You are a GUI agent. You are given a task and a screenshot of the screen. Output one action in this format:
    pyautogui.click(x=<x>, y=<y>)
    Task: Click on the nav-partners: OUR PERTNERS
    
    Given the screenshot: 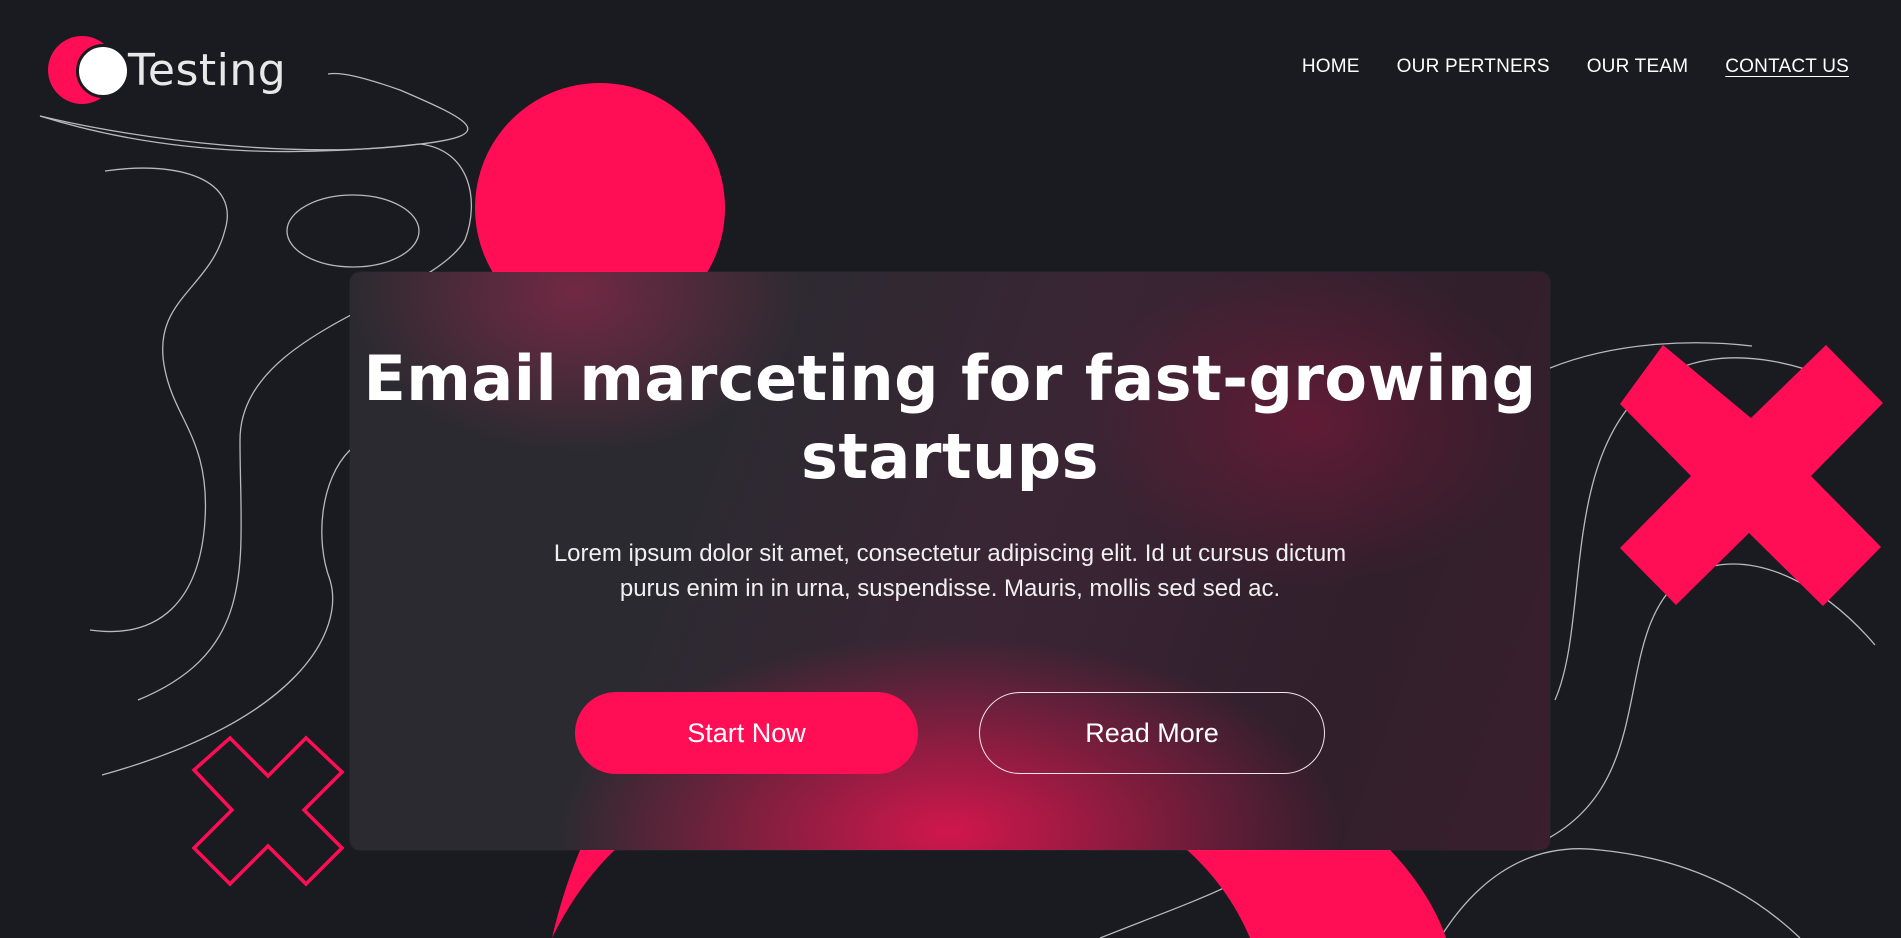 What is the action you would take?
    pyautogui.click(x=1473, y=67)
    